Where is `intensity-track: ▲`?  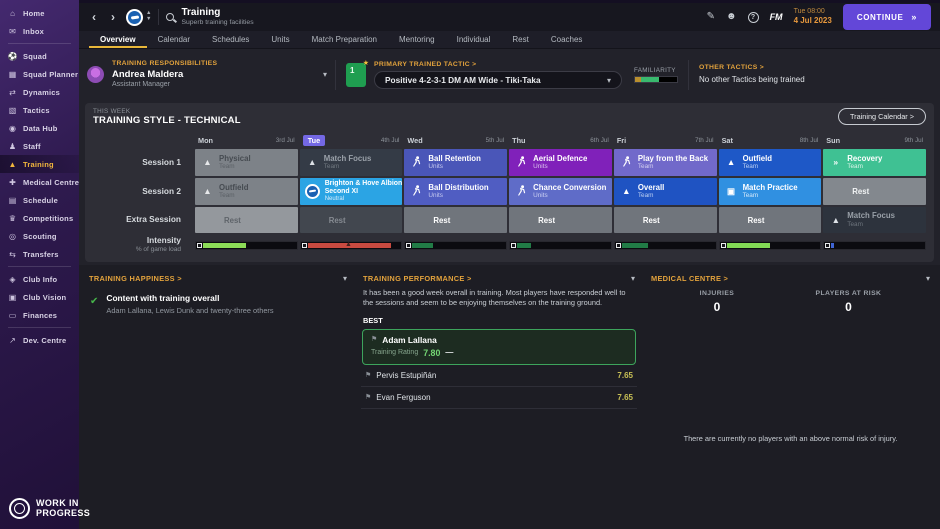
intensity-track: ▲ is located at coordinates (351, 245).